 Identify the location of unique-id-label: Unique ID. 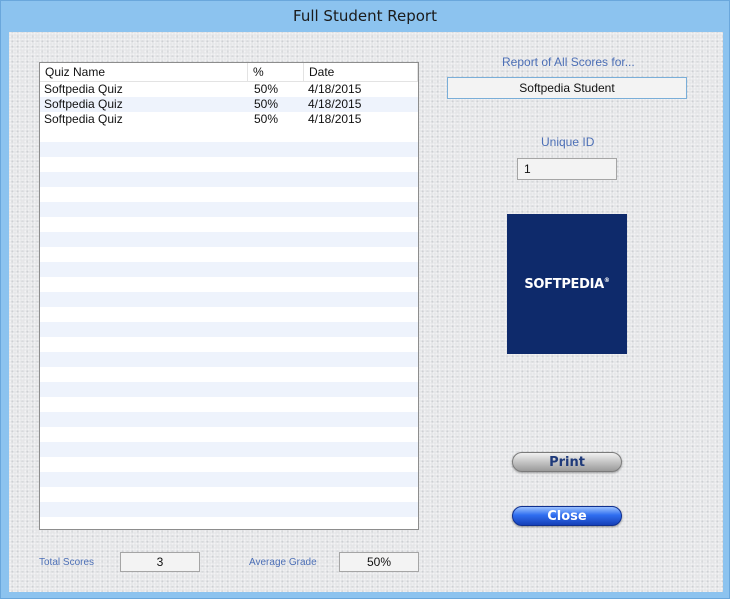
(568, 142).